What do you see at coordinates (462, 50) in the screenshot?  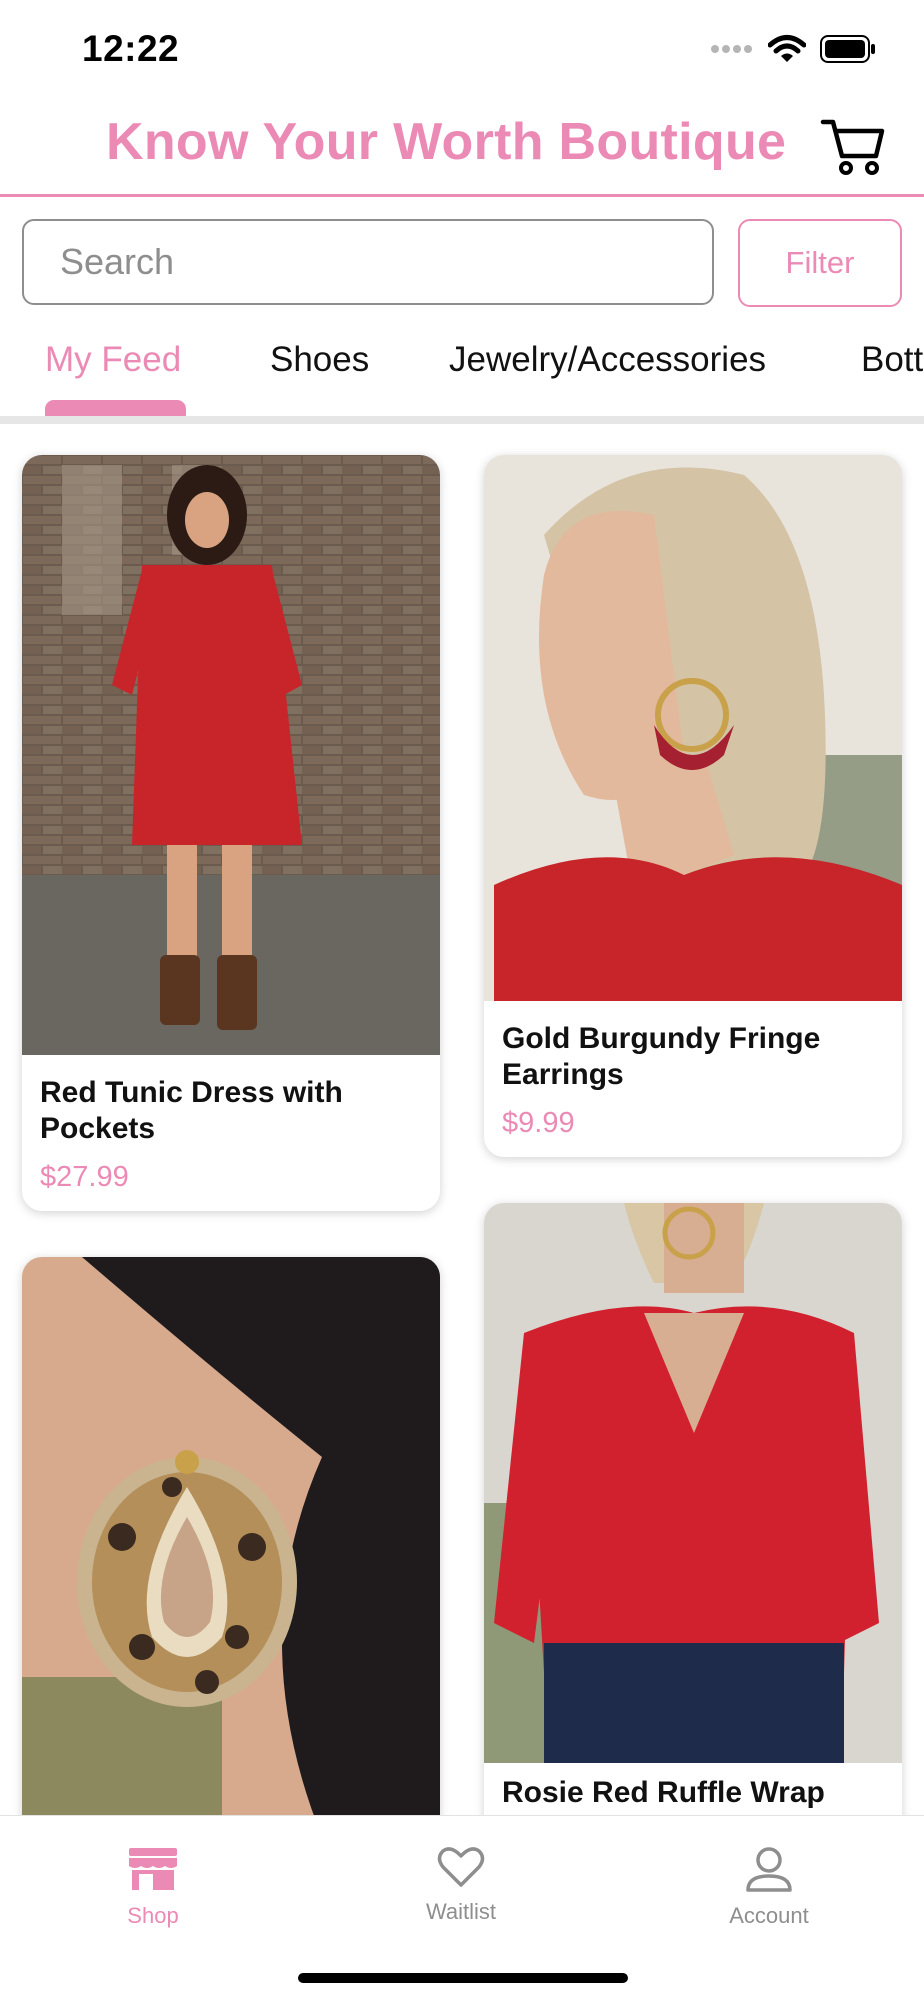 I see `status-bar: 12:22` at bounding box center [462, 50].